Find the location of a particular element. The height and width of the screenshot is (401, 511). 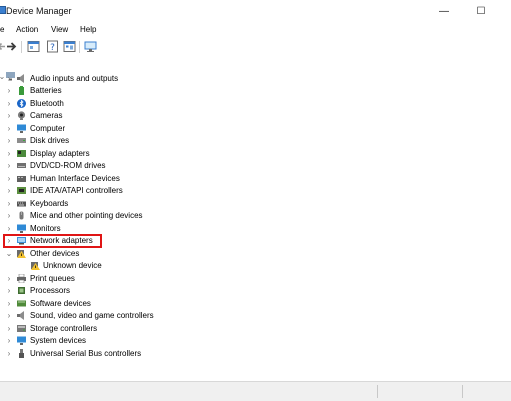

network-adapter-icon is located at coordinates (21, 241).